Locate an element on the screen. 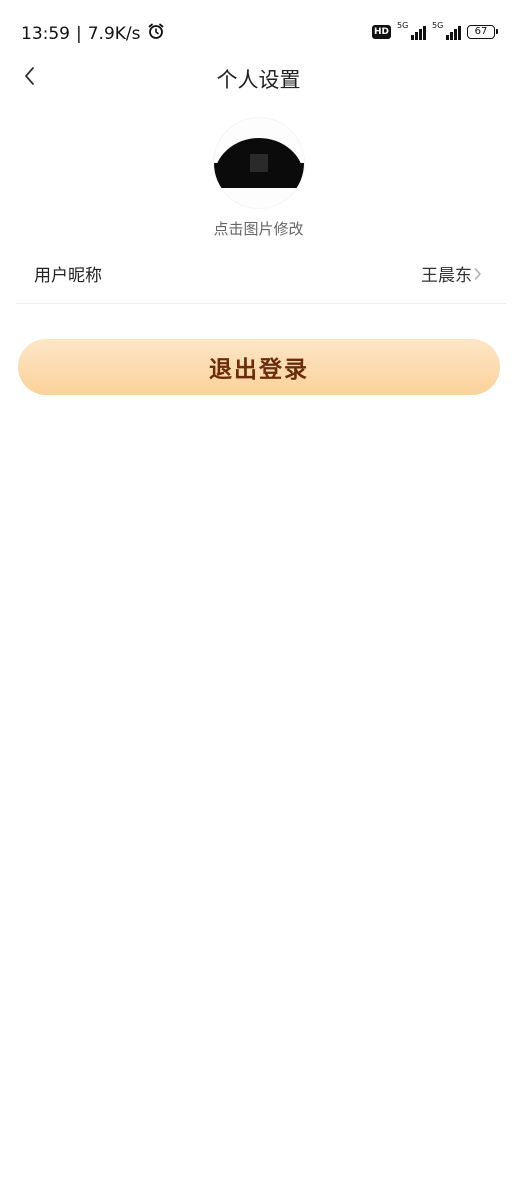 Image resolution: width=517 pixels, height=1178 pixels. avatar-image is located at coordinates (259, 163).